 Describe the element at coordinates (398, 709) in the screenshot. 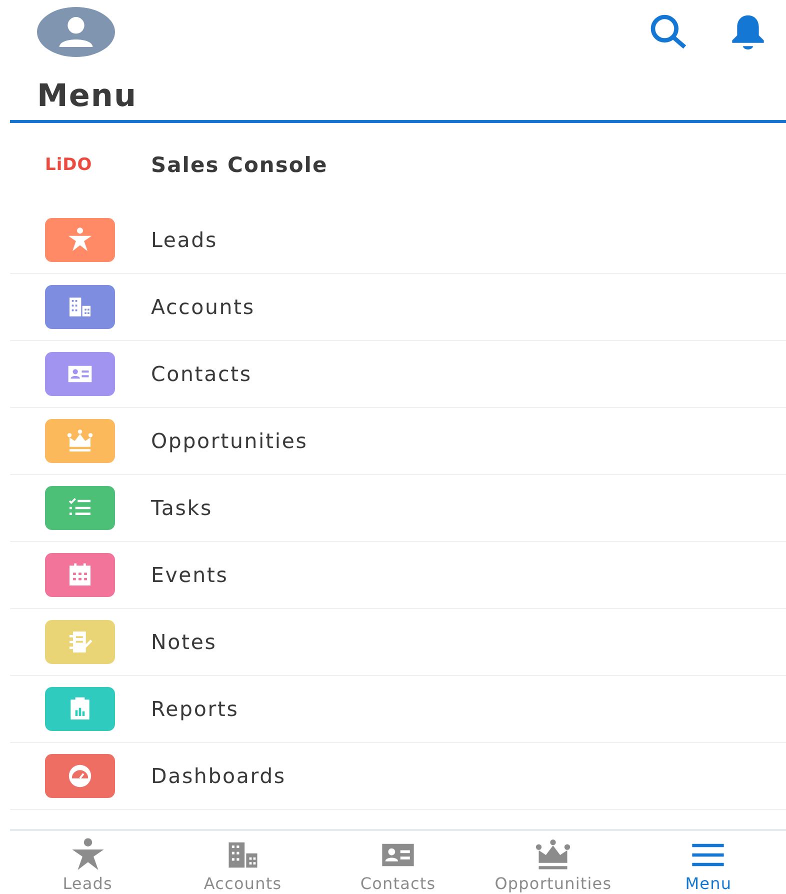

I see `menu-item: Reports` at that location.